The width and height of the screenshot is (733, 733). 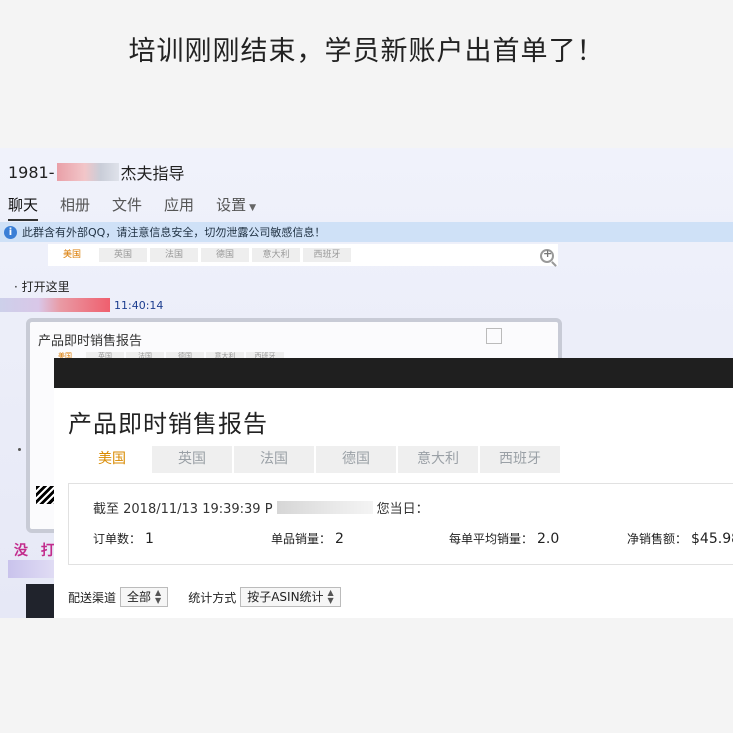 What do you see at coordinates (520, 459) in the screenshot?
I see `tab-es: 西班牙` at bounding box center [520, 459].